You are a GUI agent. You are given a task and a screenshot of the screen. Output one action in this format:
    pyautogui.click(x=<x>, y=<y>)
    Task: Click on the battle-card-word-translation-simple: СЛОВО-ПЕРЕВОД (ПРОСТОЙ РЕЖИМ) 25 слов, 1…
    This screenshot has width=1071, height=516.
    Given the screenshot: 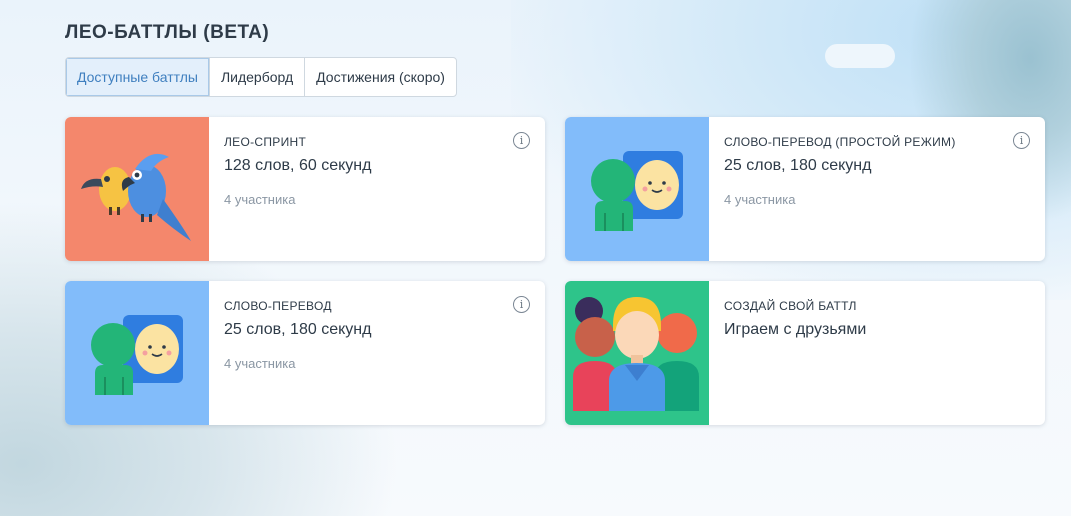 What is the action you would take?
    pyautogui.click(x=805, y=189)
    